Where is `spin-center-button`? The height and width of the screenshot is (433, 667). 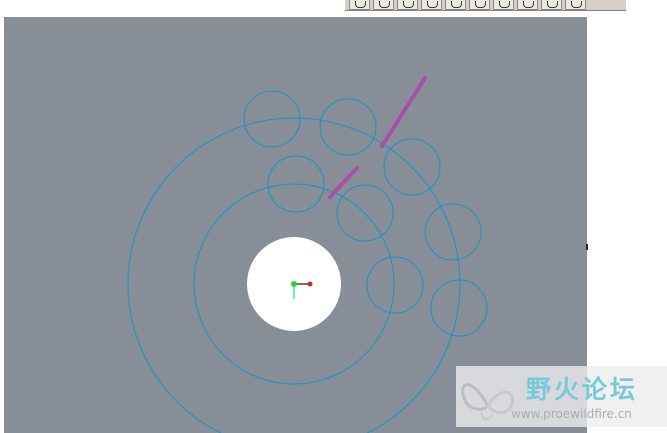
spin-center-button is located at coordinates (551, 5).